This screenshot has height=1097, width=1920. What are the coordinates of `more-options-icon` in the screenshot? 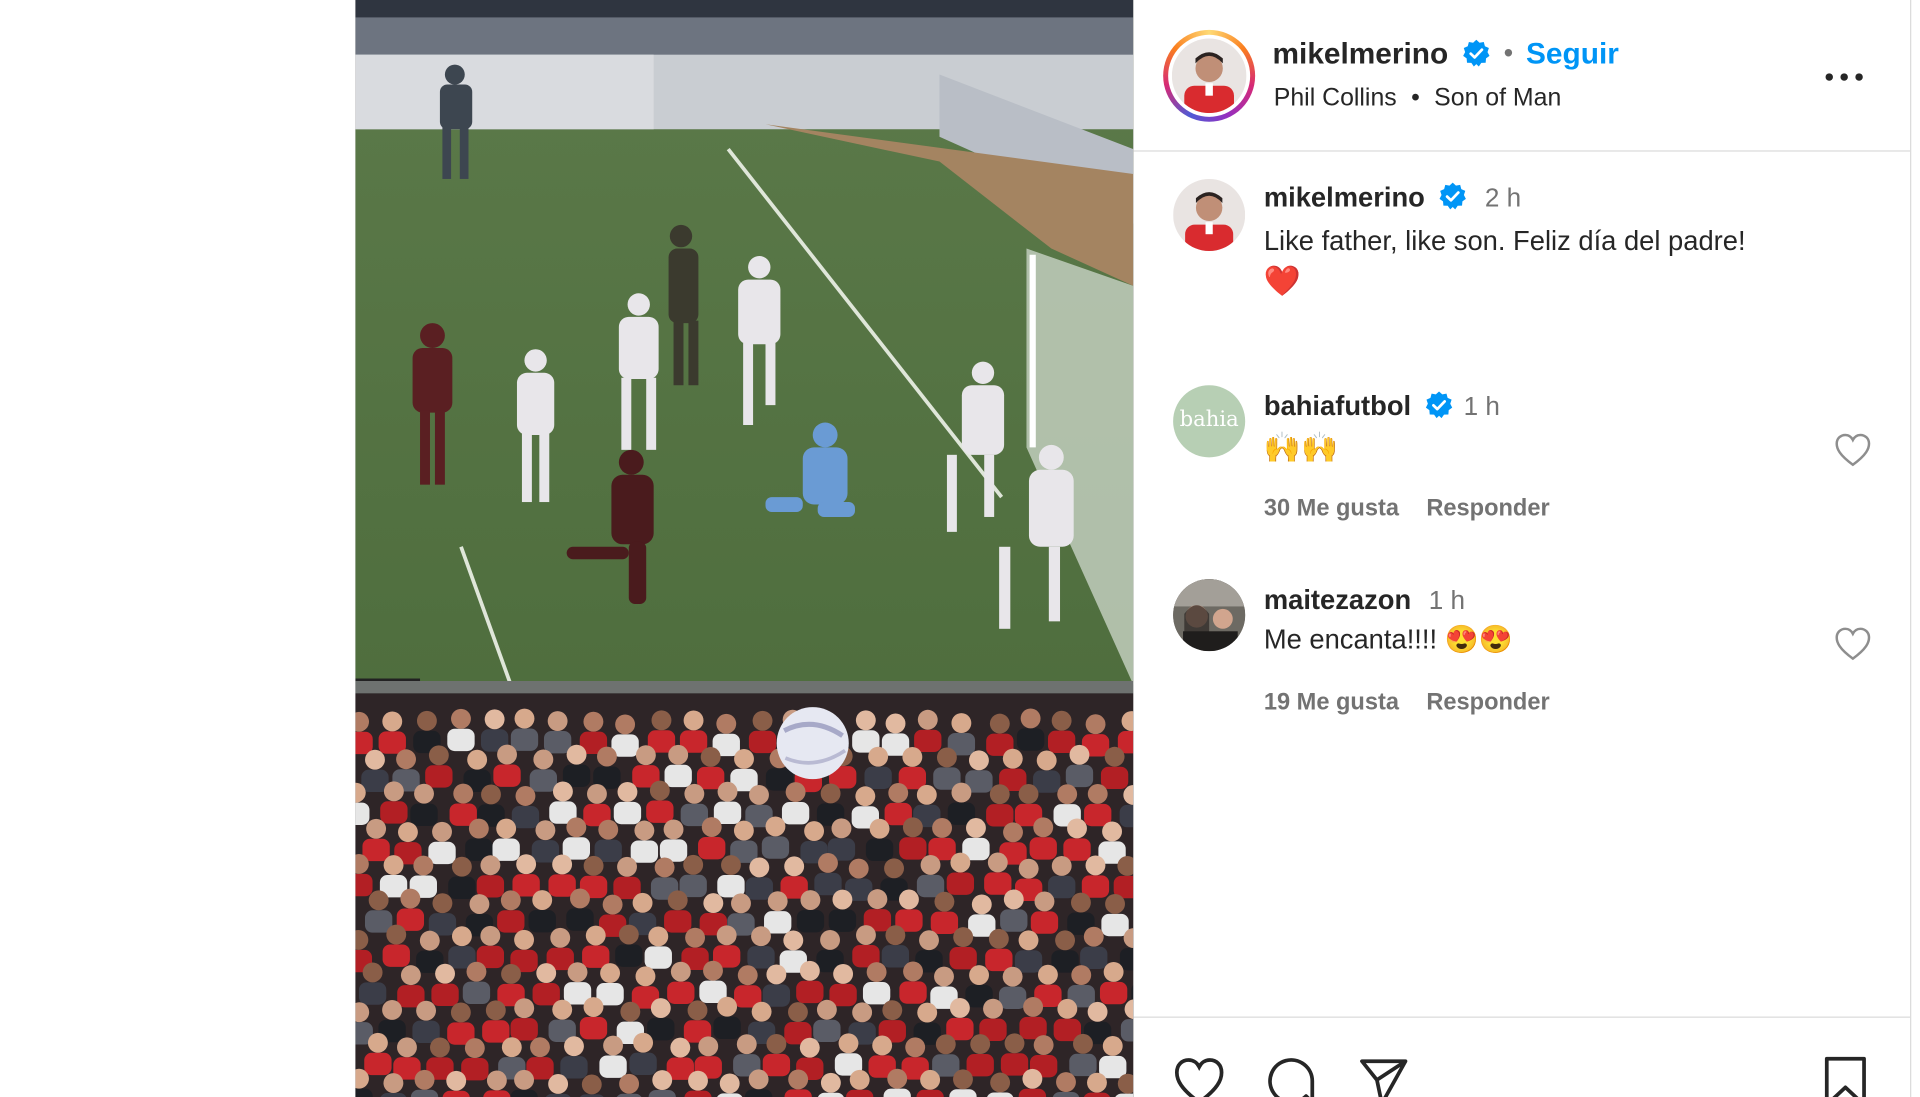 It's located at (1844, 77).